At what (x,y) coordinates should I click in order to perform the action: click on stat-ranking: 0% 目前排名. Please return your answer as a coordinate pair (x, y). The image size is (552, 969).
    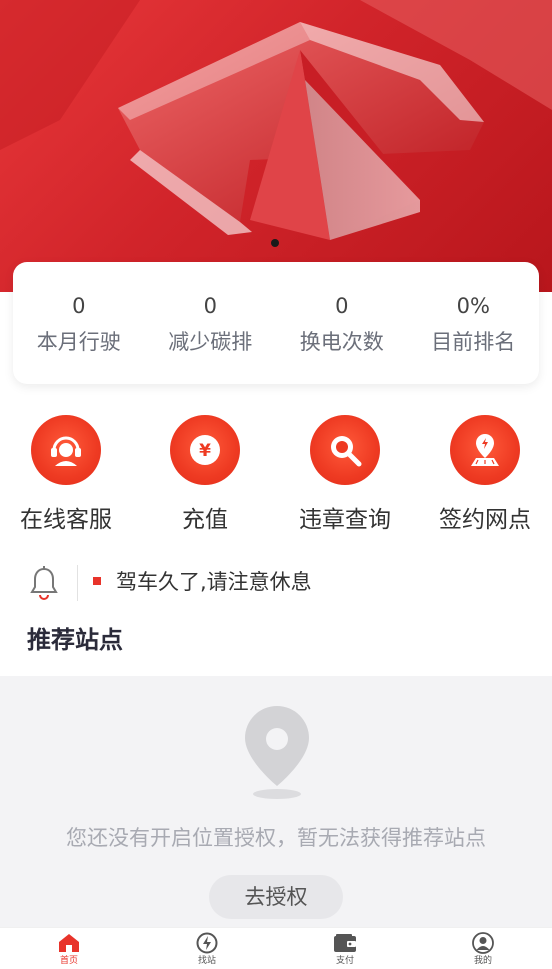
    Looking at the image, I should click on (474, 323).